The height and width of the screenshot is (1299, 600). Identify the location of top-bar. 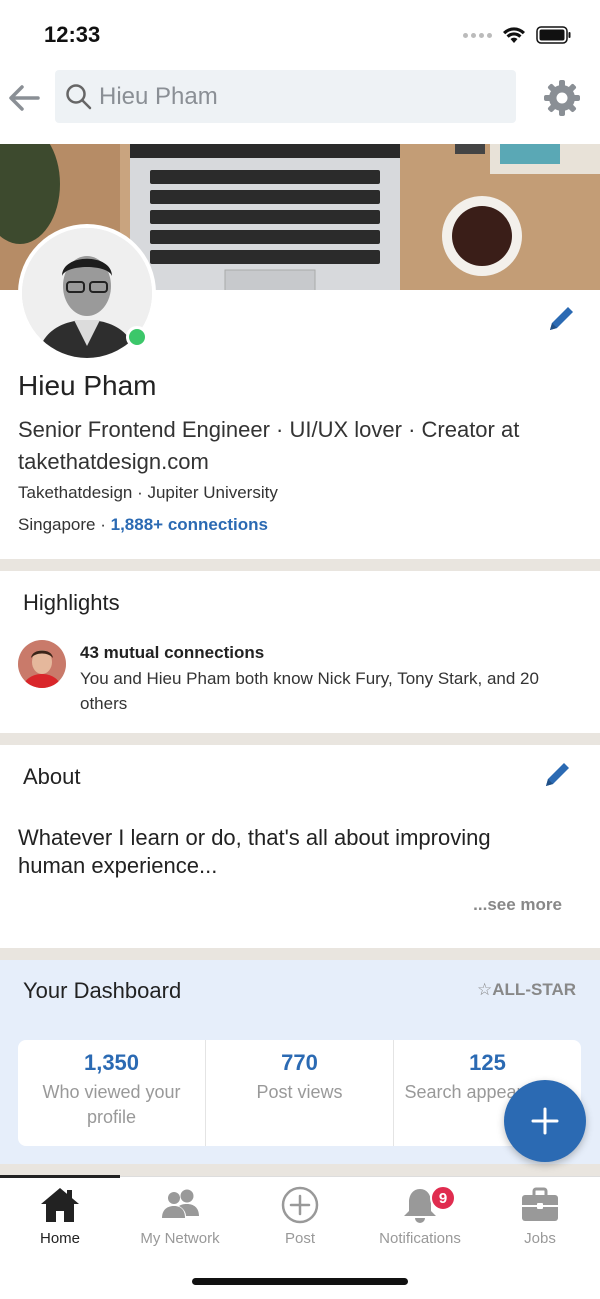
(300, 98).